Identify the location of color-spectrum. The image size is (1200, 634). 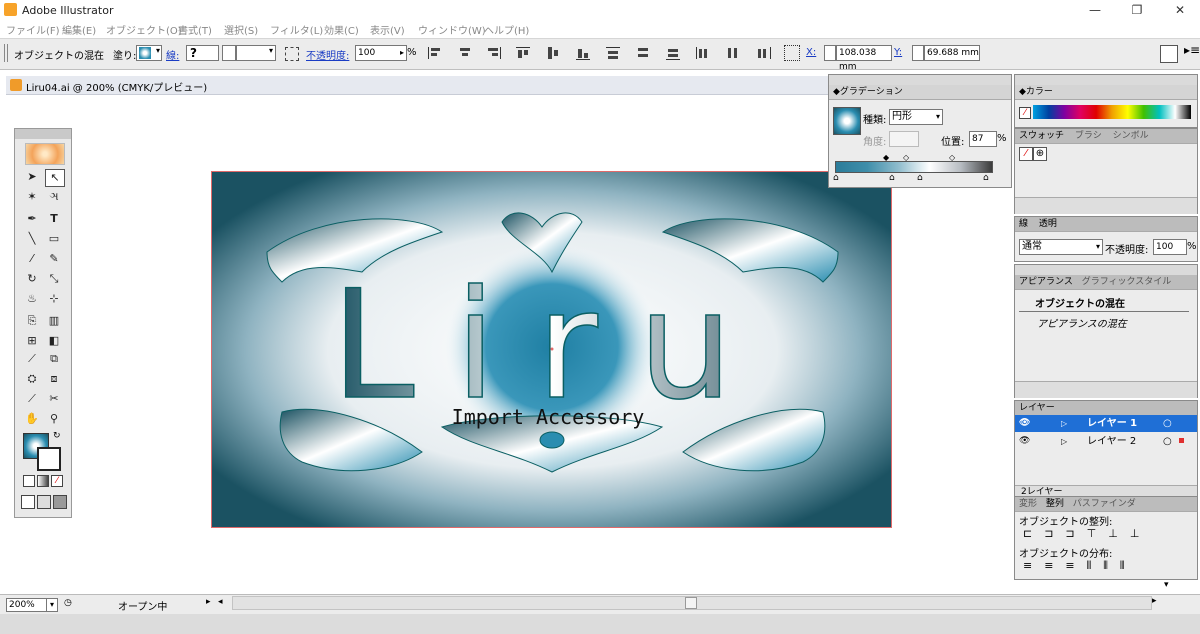
(1112, 112).